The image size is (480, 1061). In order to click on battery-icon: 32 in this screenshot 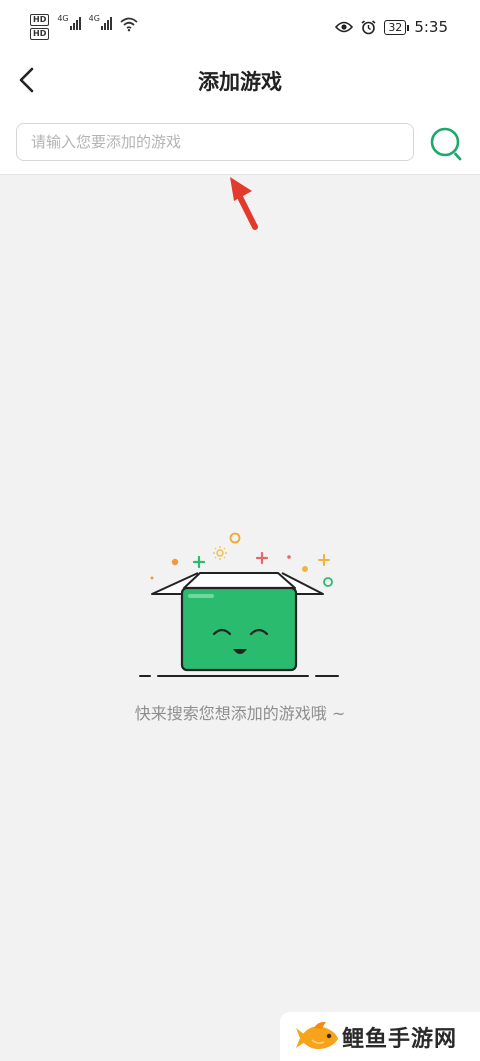, I will do `click(397, 27)`.